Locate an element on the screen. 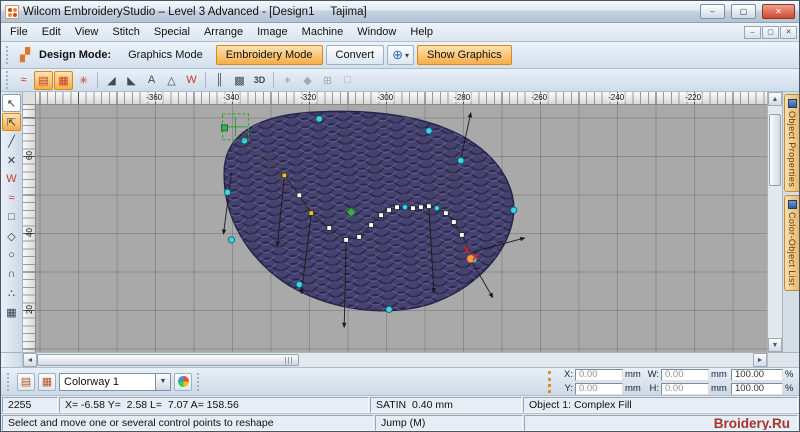 This screenshot has width=800, height=432. mesh-icon: ⊞ is located at coordinates (327, 80).